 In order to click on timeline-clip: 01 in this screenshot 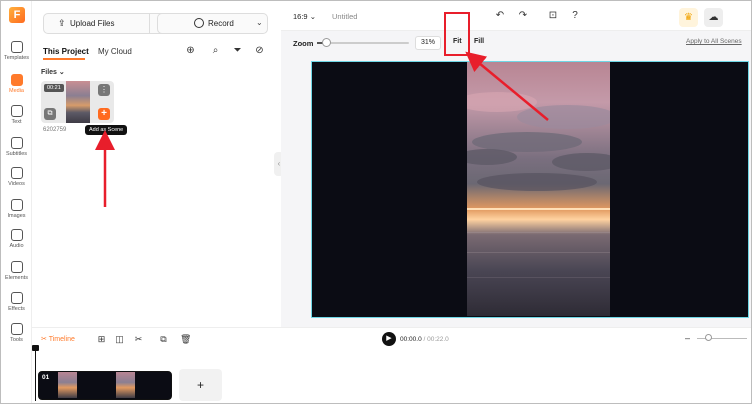, I will do `click(105, 385)`.